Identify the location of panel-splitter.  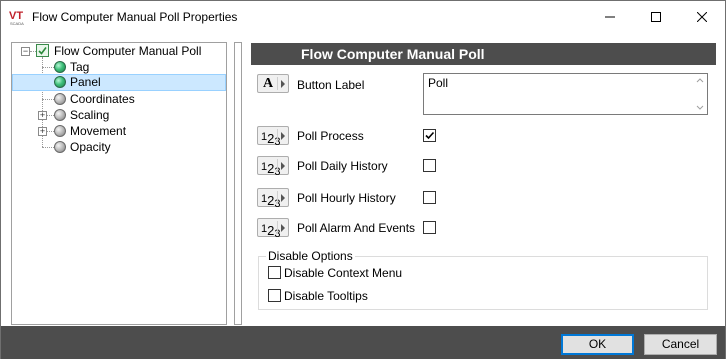
(238, 183).